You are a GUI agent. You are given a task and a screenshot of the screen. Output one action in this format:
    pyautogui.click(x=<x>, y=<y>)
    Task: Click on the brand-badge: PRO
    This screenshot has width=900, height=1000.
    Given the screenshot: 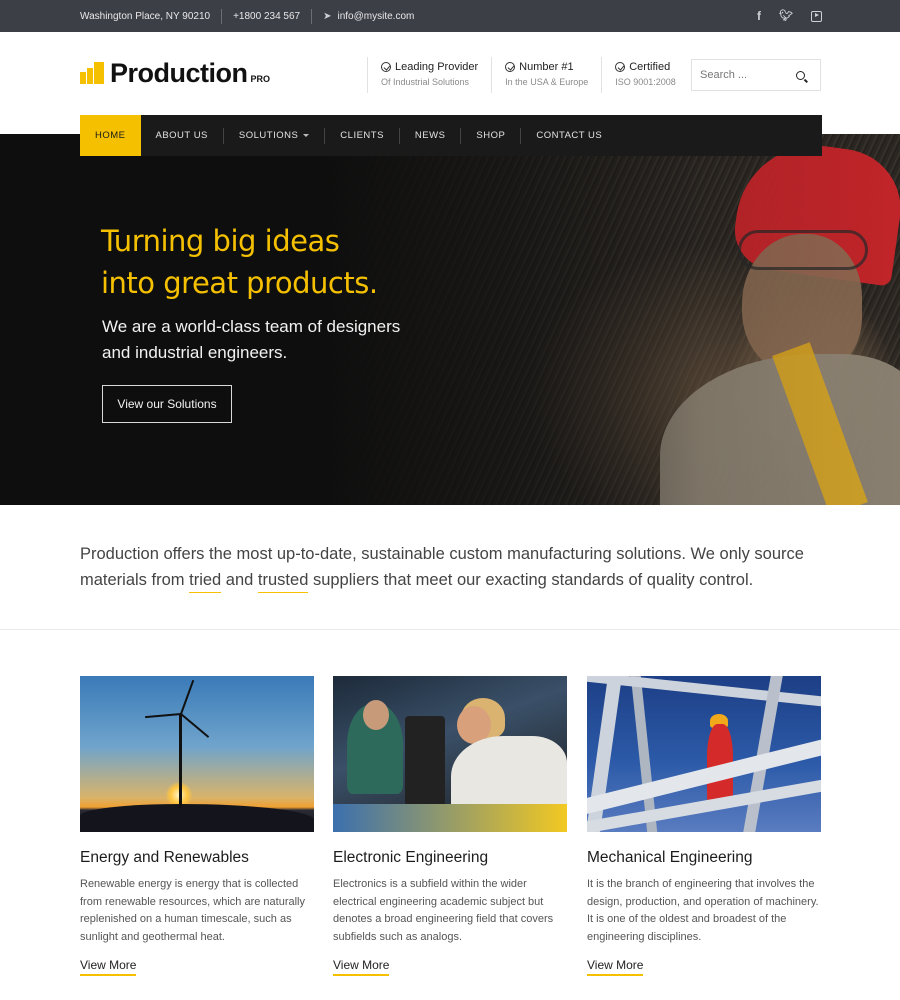 What is the action you would take?
    pyautogui.click(x=260, y=79)
    